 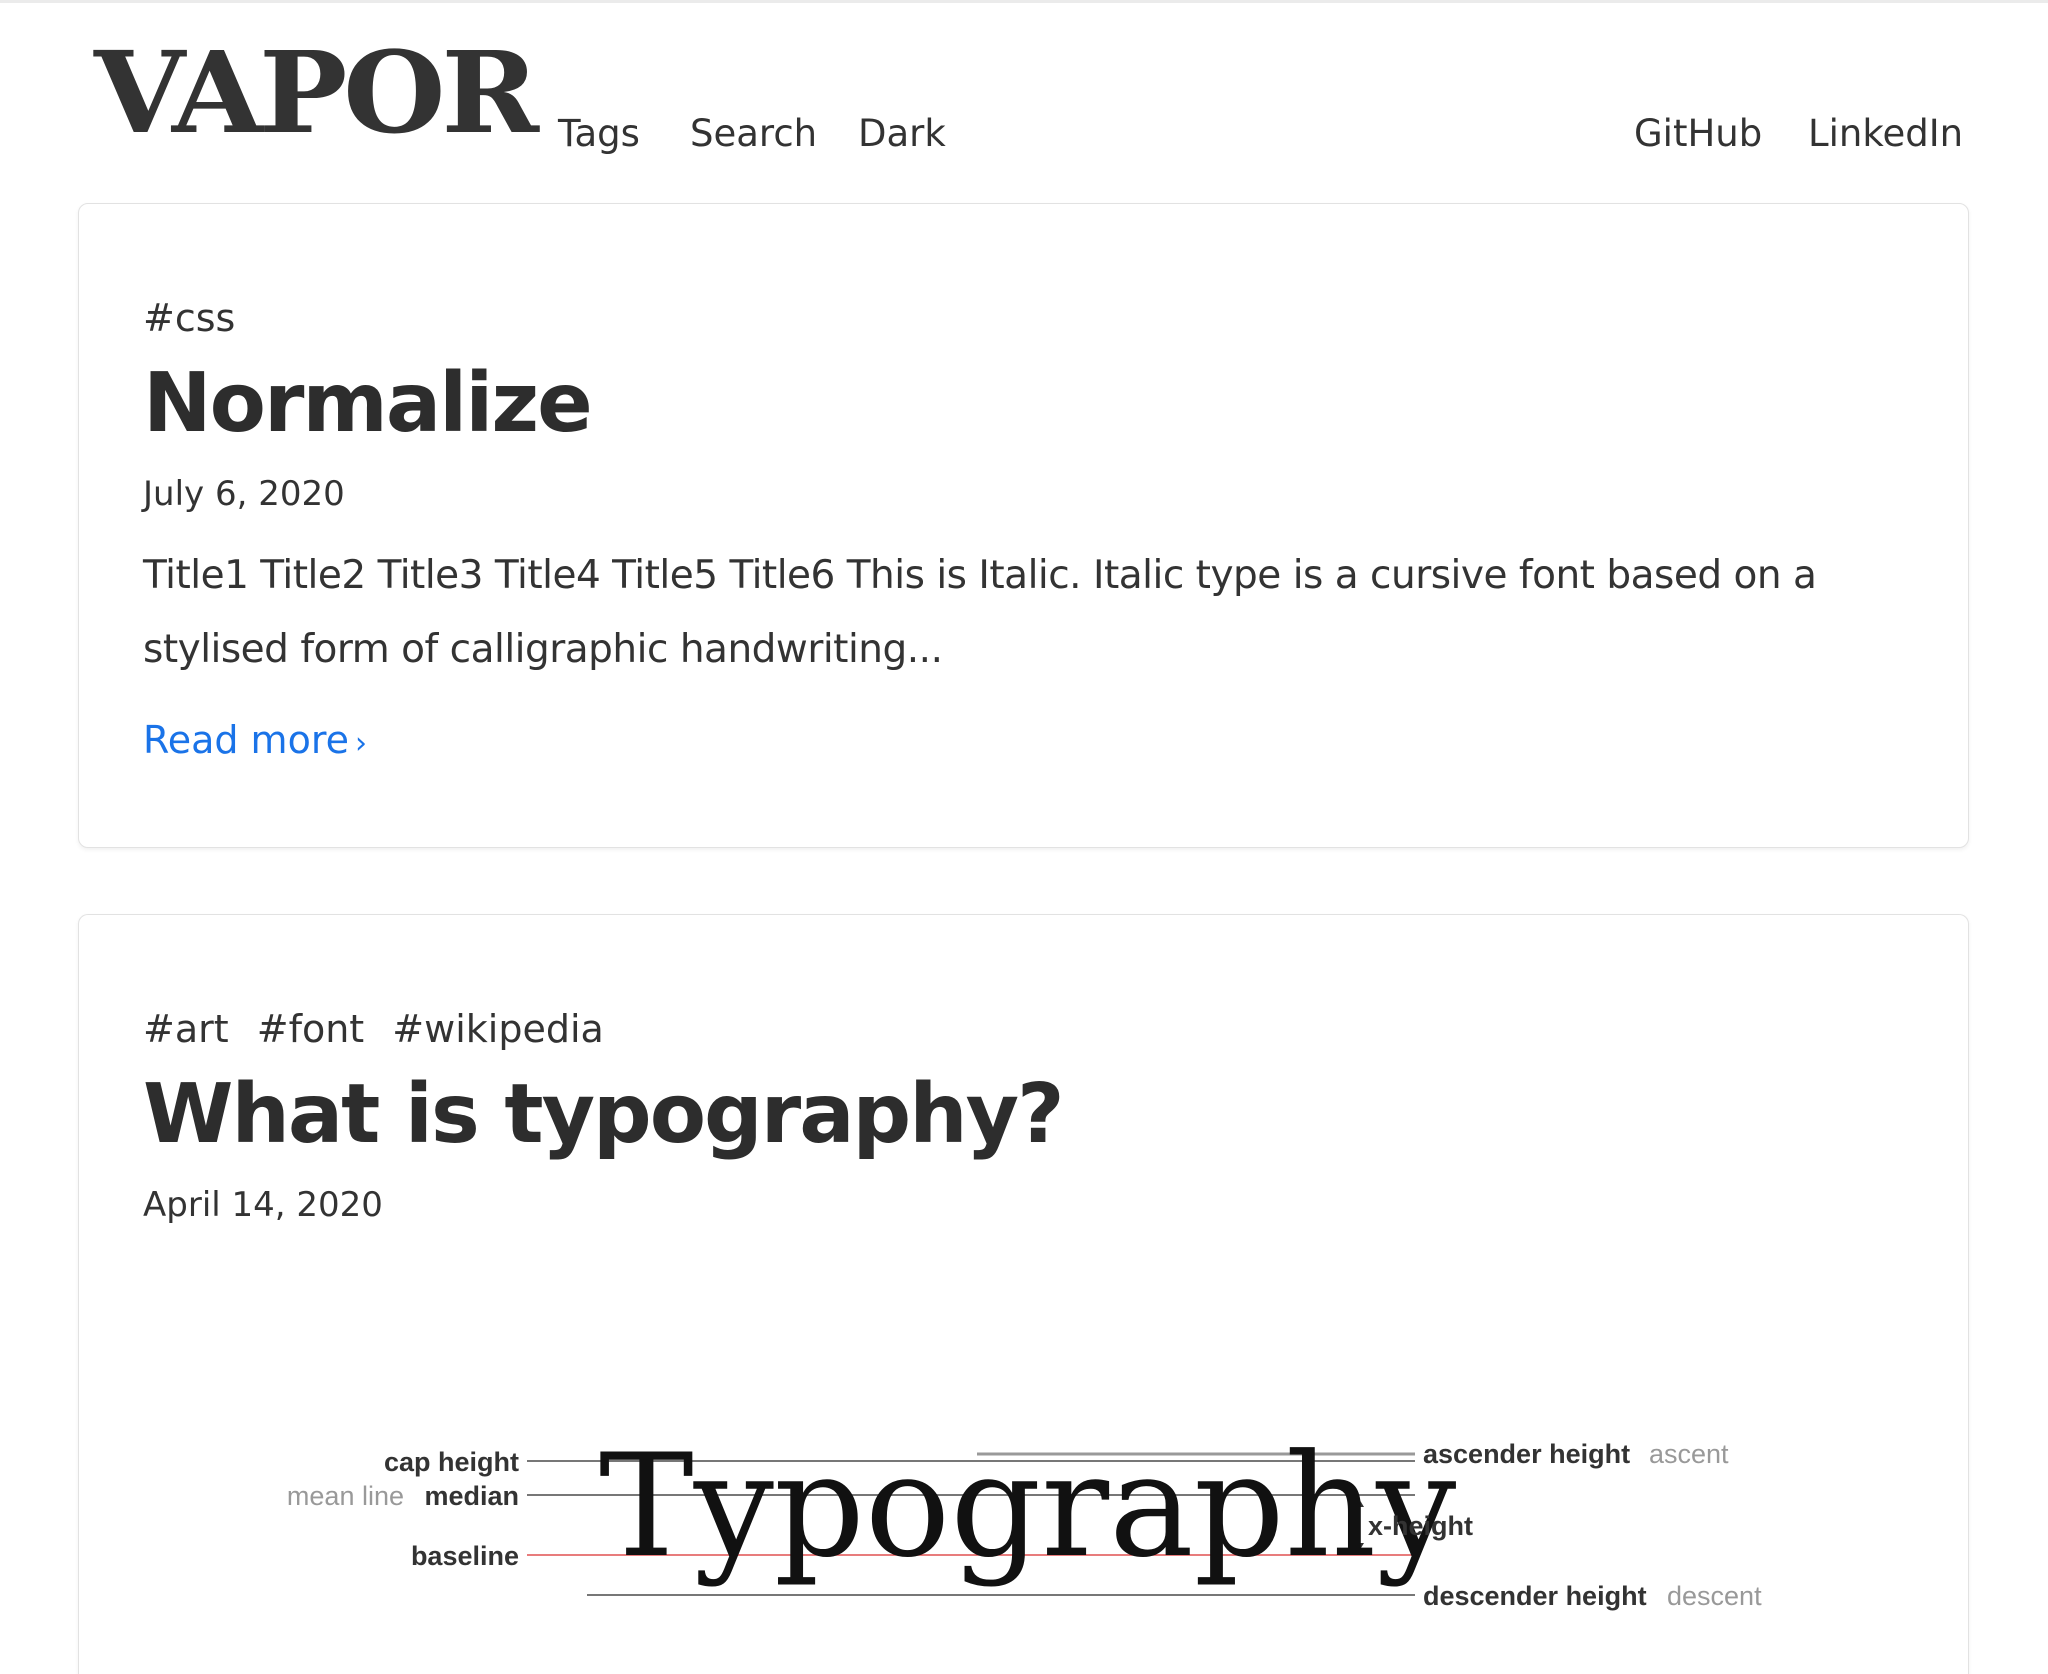 What do you see at coordinates (471, 1496) in the screenshot?
I see `median-label: median` at bounding box center [471, 1496].